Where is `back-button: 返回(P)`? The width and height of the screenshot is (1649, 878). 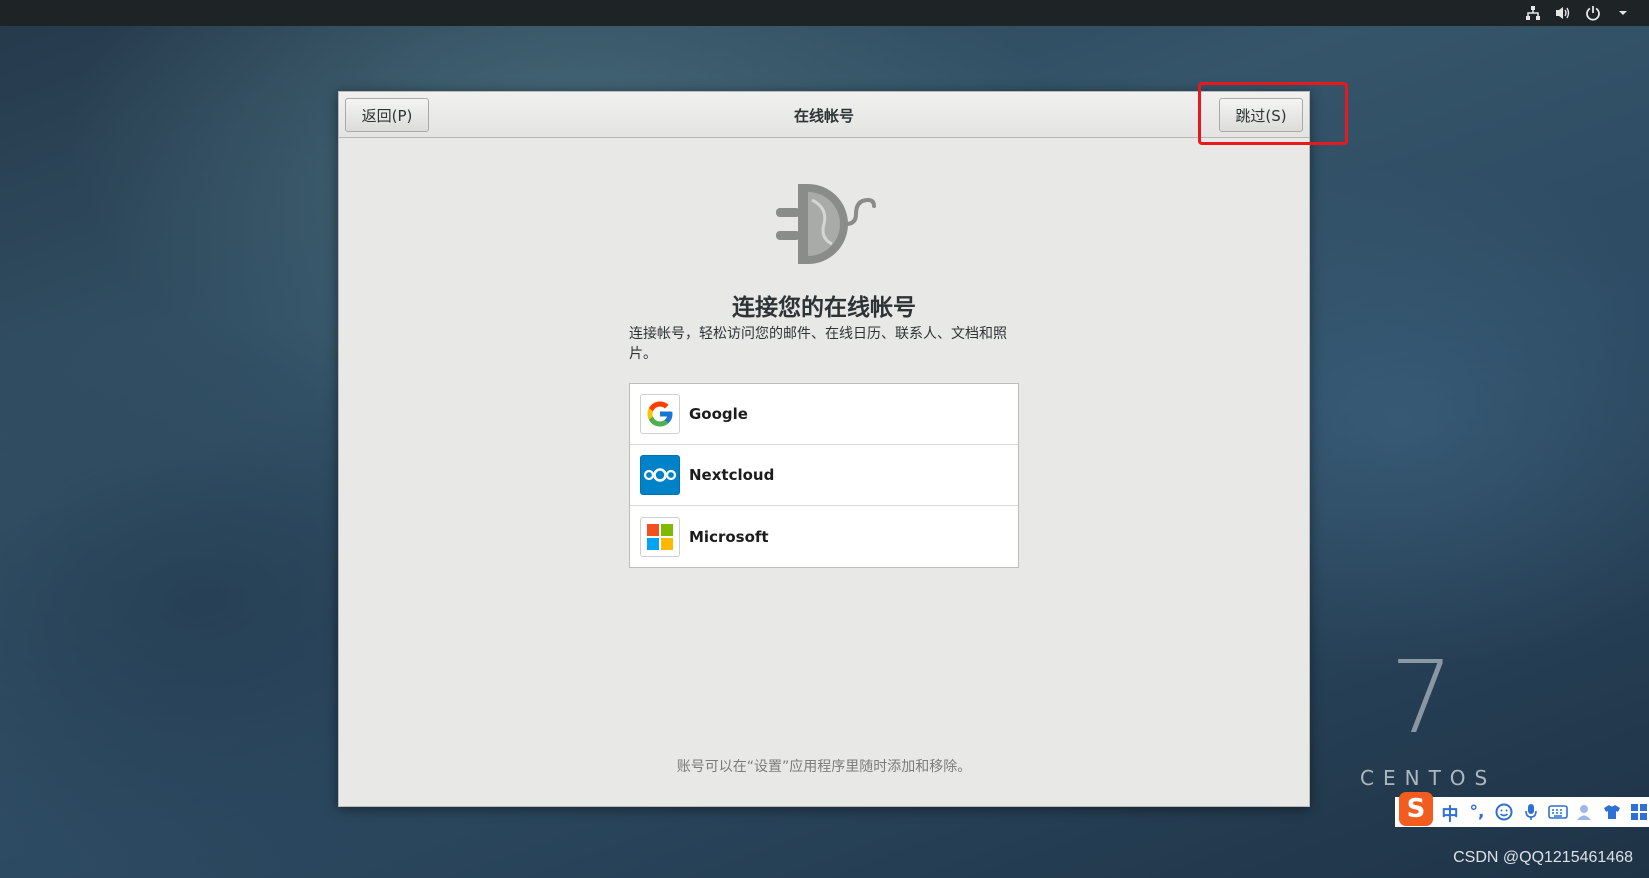
back-button: 返回(P) is located at coordinates (387, 115).